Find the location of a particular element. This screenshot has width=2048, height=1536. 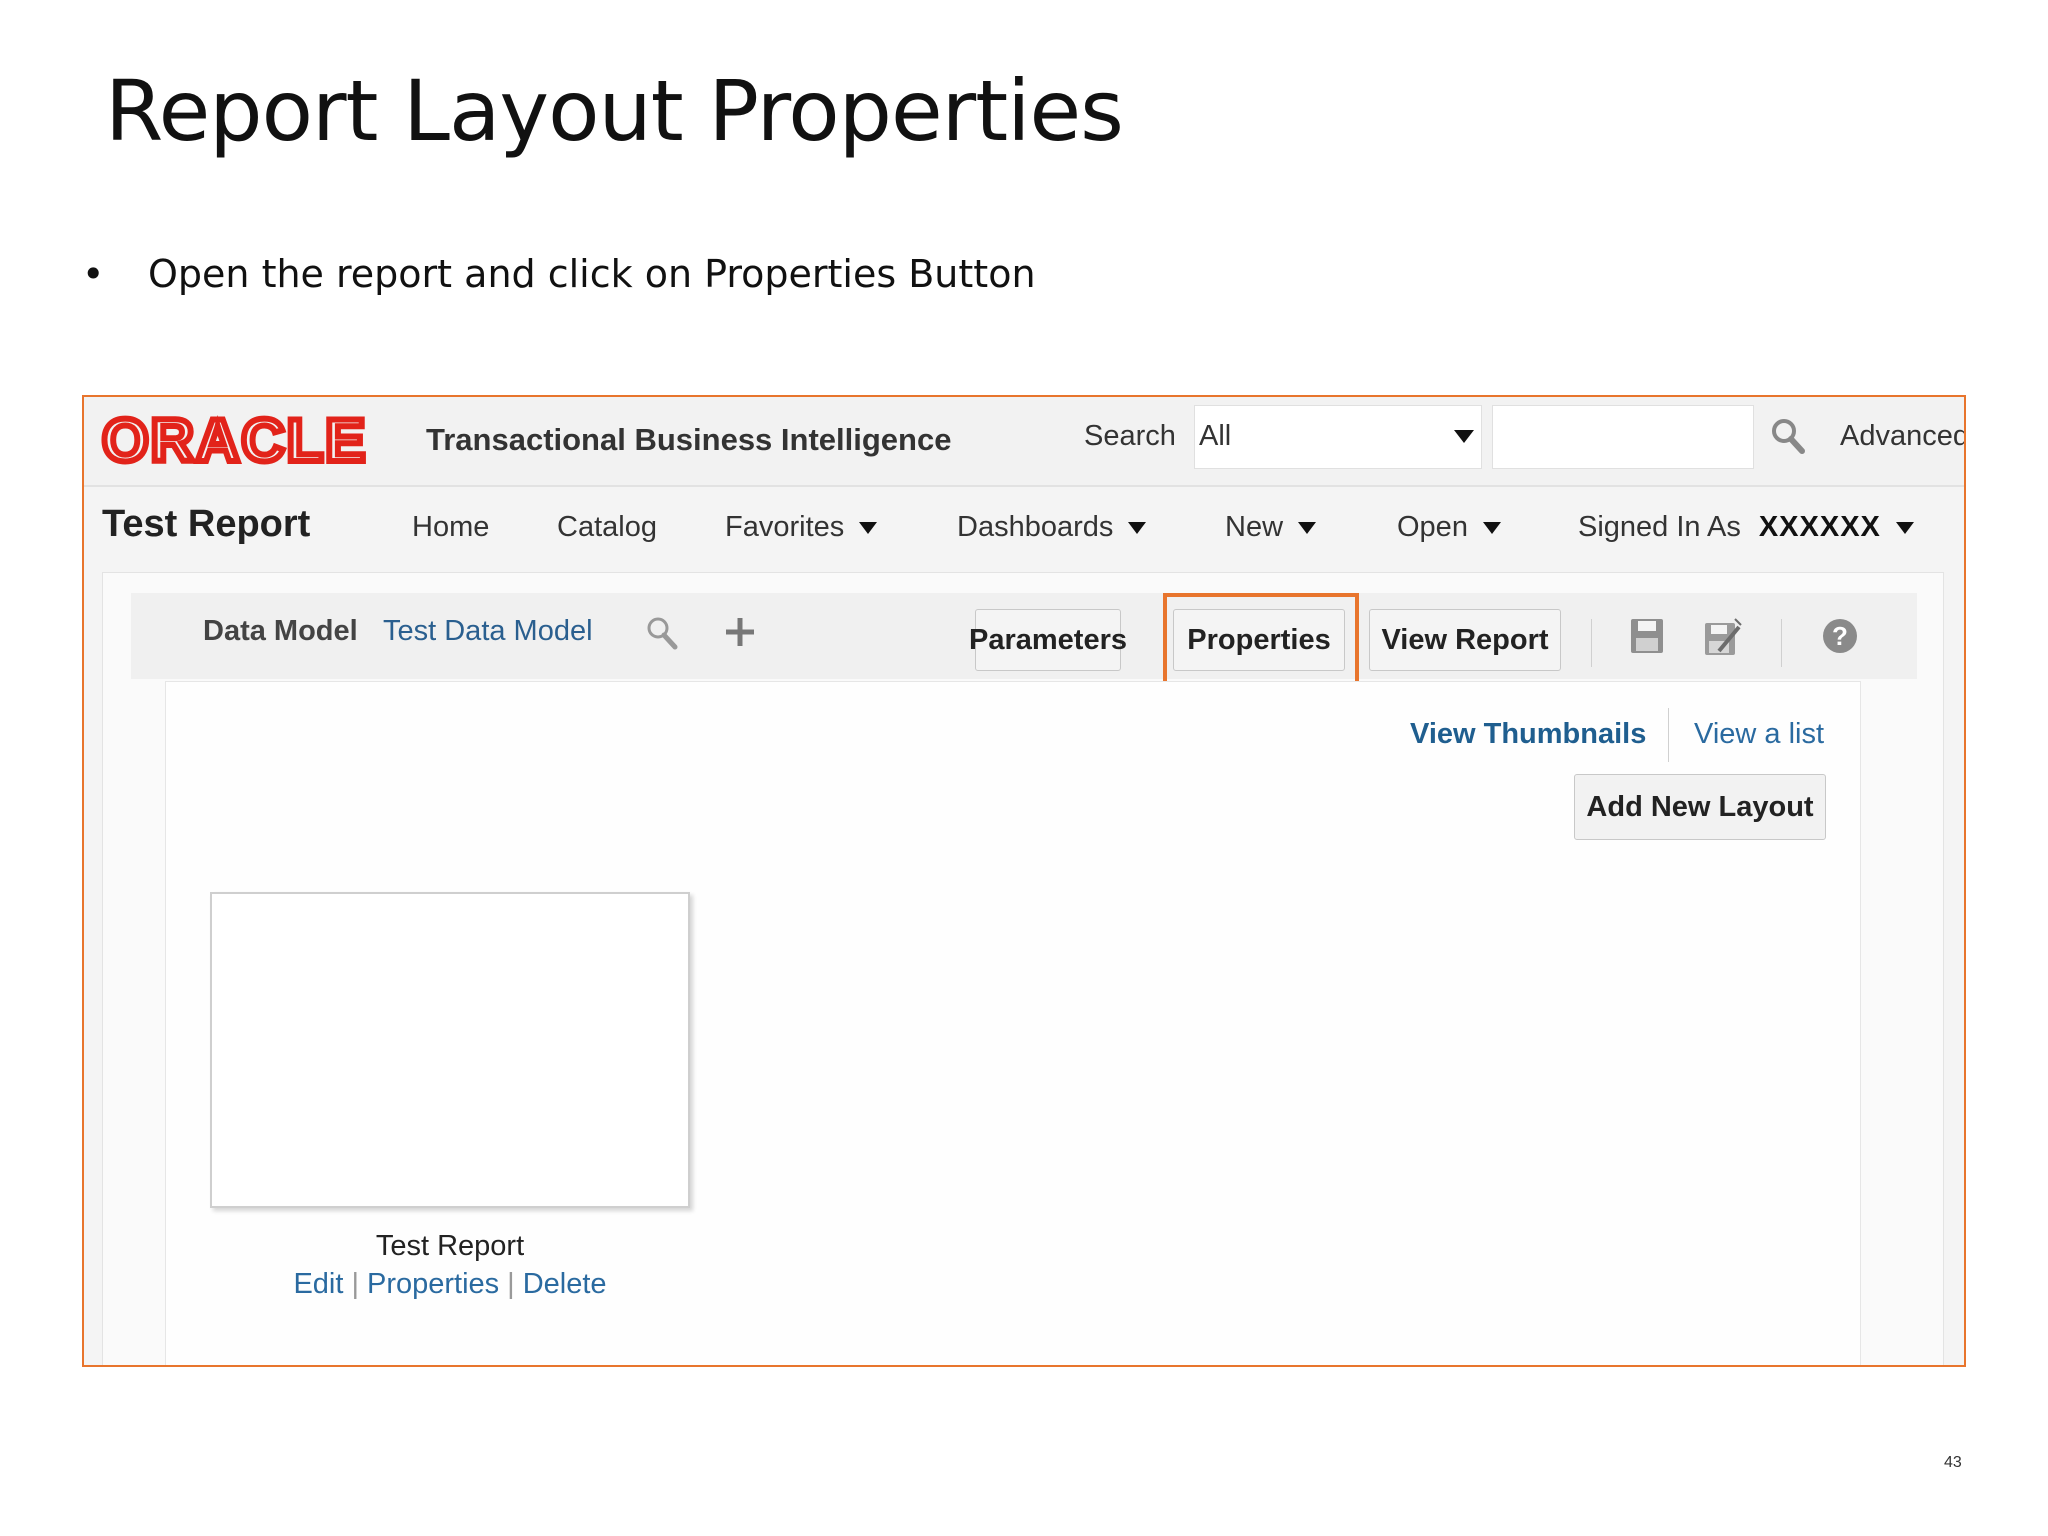

nav-open: Open is located at coordinates (1449, 527).